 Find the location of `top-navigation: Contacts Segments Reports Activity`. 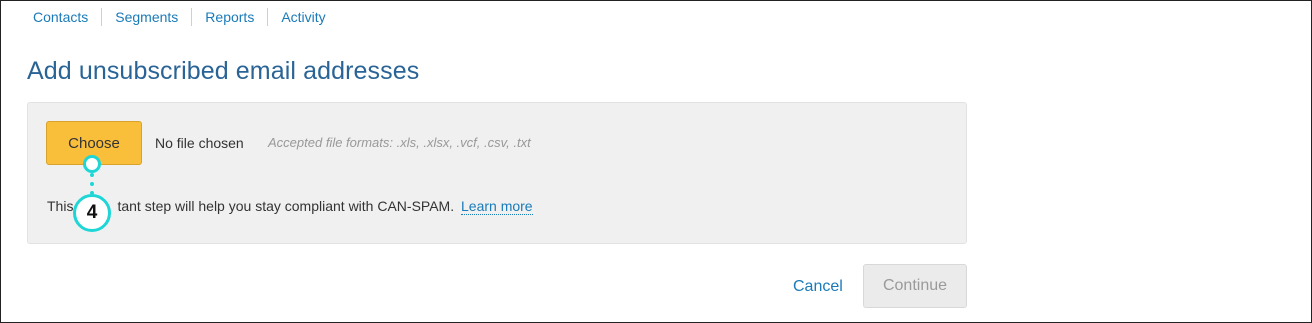

top-navigation: Contacts Segments Reports Activity is located at coordinates (179, 17).